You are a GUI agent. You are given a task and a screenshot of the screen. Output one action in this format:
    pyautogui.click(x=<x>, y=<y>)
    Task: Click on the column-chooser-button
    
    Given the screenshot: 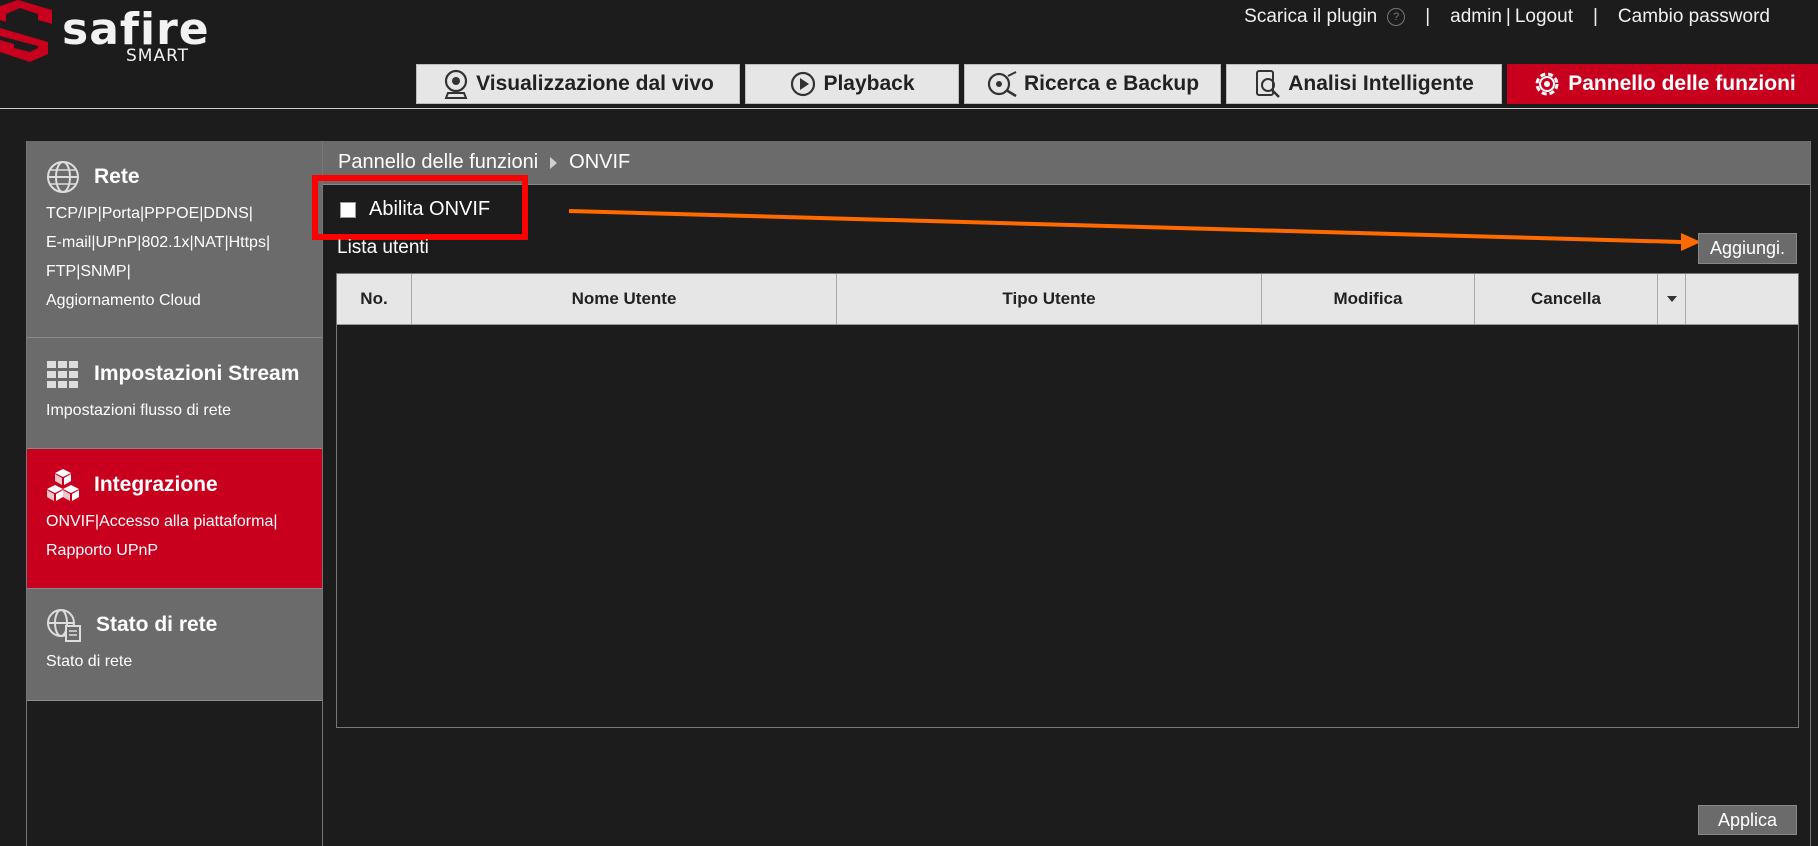 What is the action you would take?
    pyautogui.click(x=1672, y=299)
    